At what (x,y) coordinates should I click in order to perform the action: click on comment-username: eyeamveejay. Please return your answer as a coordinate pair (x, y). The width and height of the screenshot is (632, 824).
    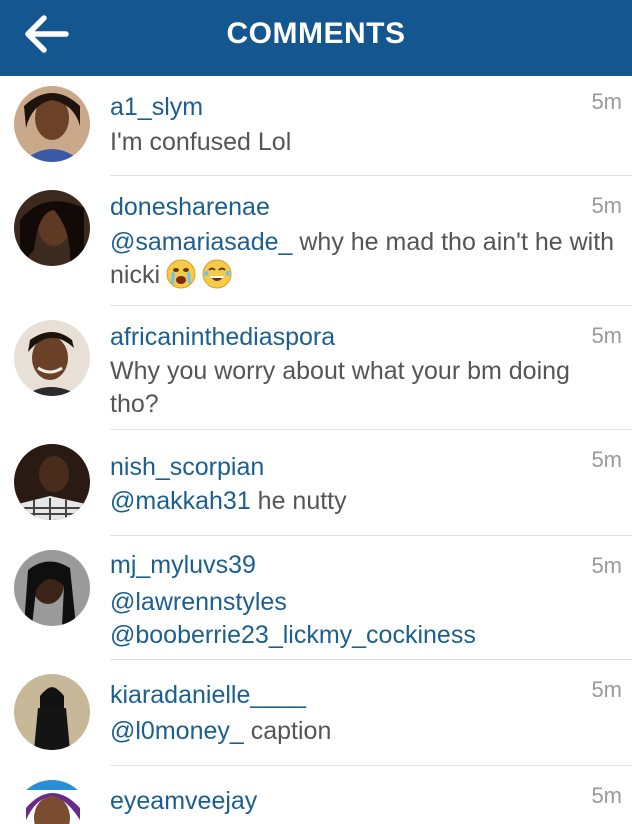
    Looking at the image, I should click on (183, 801).